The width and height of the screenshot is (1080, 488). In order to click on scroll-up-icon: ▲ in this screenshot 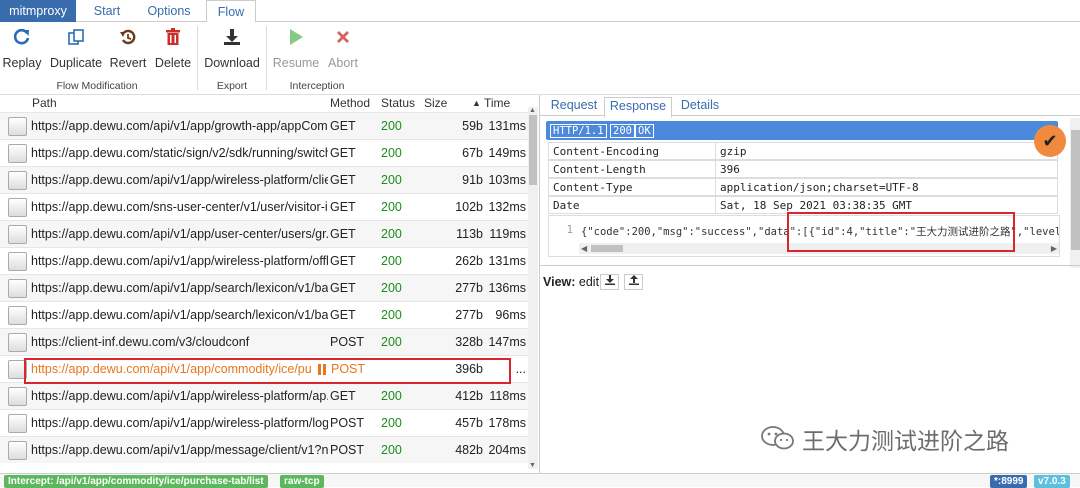, I will do `click(532, 110)`.